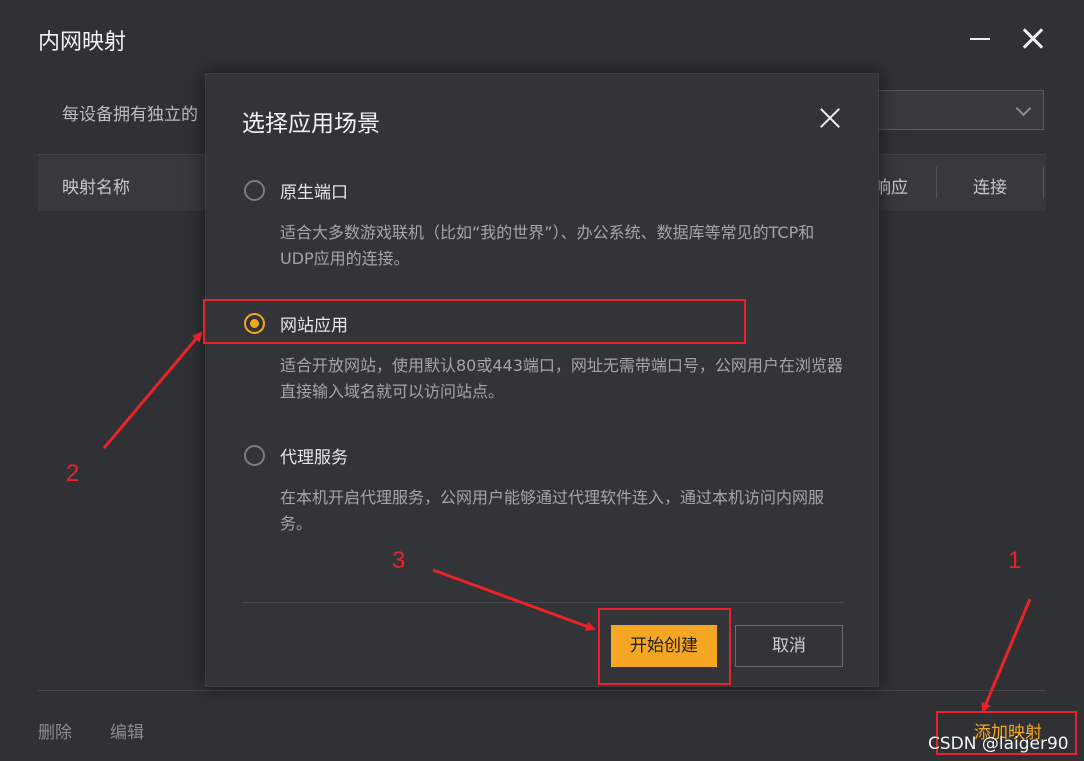 The width and height of the screenshot is (1084, 761). I want to click on column-header-response: 响应, so click(891, 188).